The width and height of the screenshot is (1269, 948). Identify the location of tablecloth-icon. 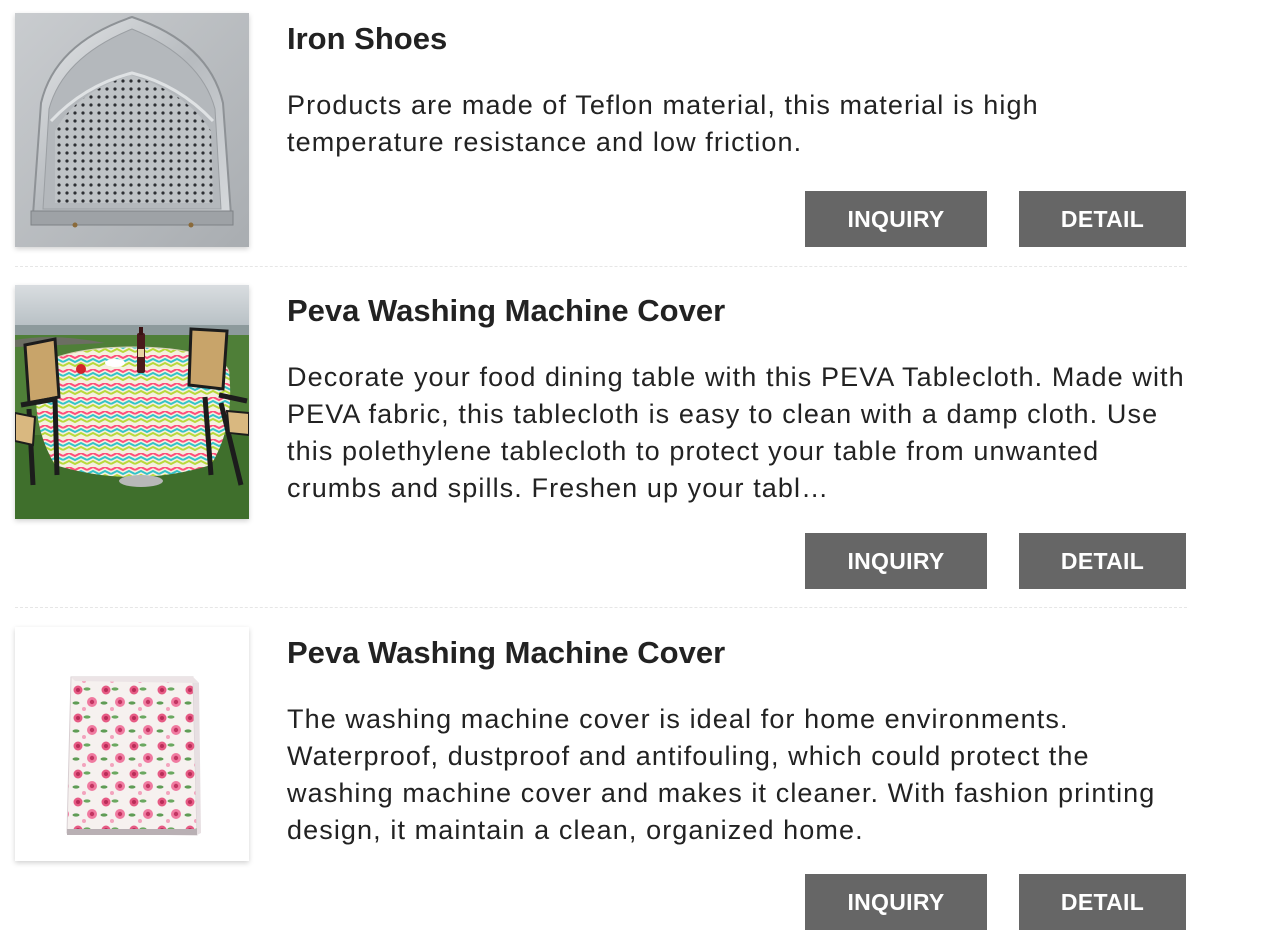
(132, 402).